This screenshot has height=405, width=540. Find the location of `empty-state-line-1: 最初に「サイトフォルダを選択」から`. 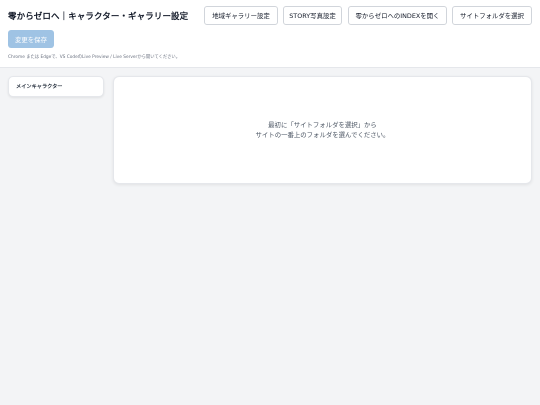

empty-state-line-1: 最初に「サイトフォルダを選択」から is located at coordinates (322, 125).